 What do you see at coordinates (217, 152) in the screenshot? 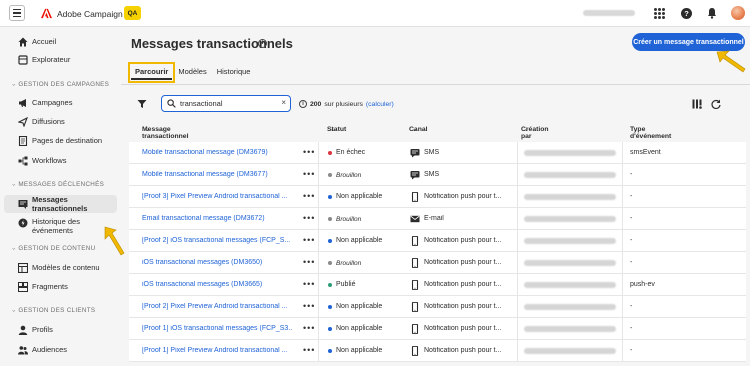
I see `message-name-link: Mobile transactional message (DM3679)` at bounding box center [217, 152].